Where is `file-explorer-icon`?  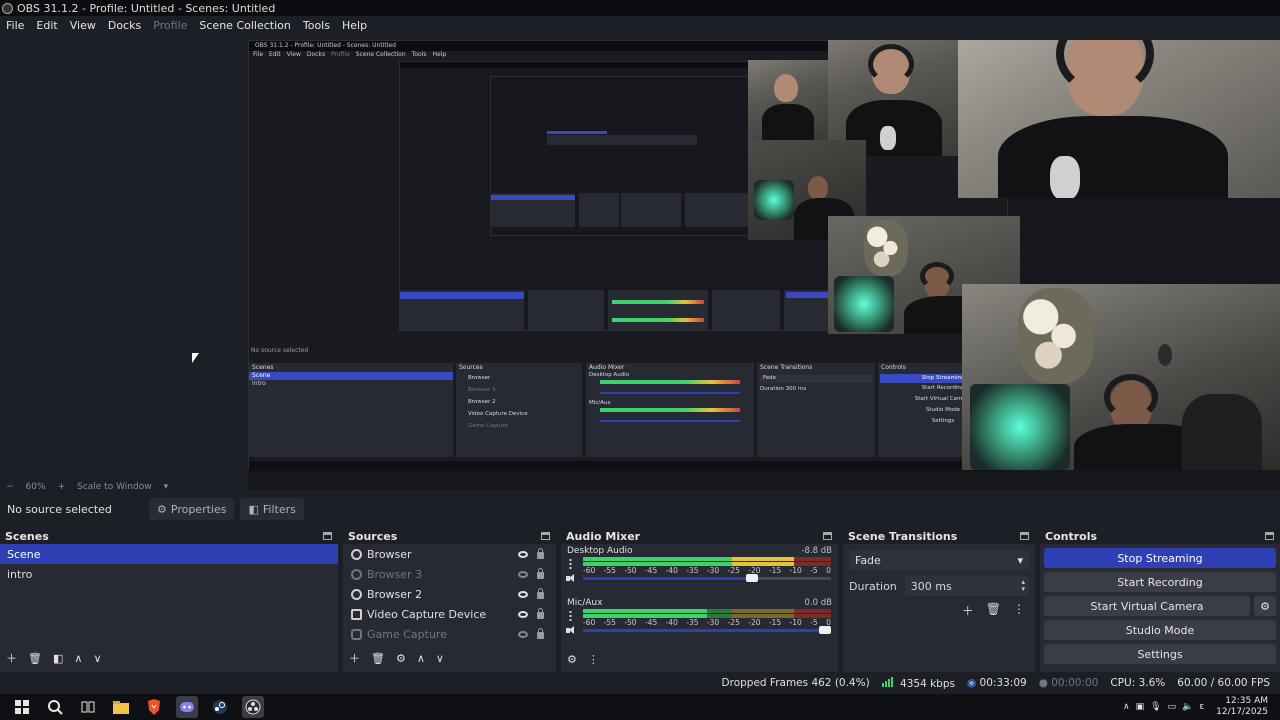
file-explorer-icon is located at coordinates (121, 707).